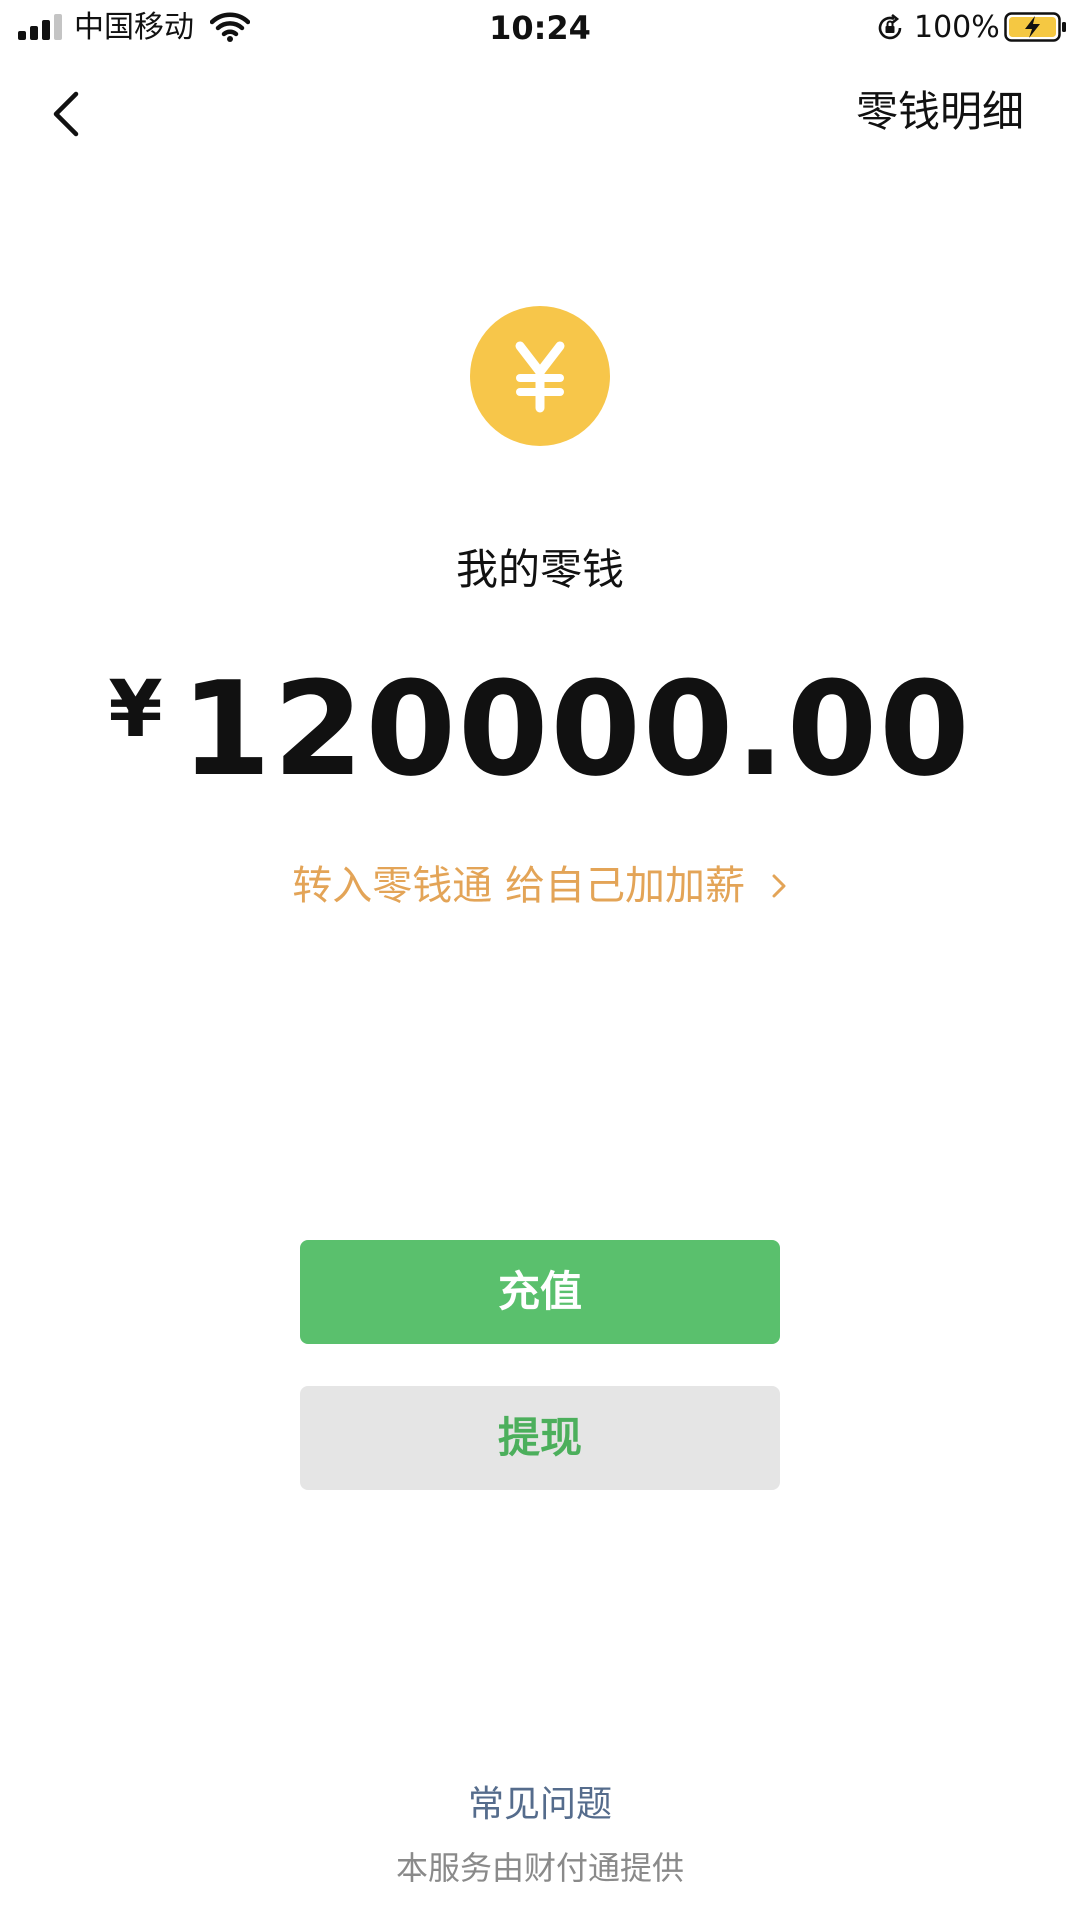  Describe the element at coordinates (576, 729) in the screenshot. I see `amount-value: 120000.00` at that location.